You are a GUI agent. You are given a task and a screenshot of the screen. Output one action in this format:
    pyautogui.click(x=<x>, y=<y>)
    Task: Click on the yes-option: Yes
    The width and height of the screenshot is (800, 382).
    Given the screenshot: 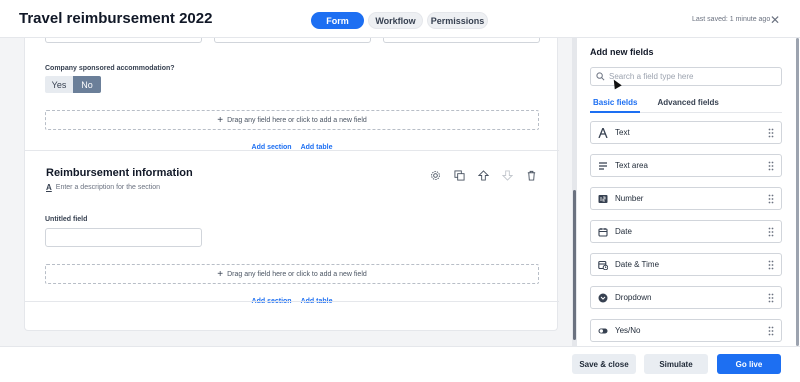 What is the action you would take?
    pyautogui.click(x=59, y=84)
    